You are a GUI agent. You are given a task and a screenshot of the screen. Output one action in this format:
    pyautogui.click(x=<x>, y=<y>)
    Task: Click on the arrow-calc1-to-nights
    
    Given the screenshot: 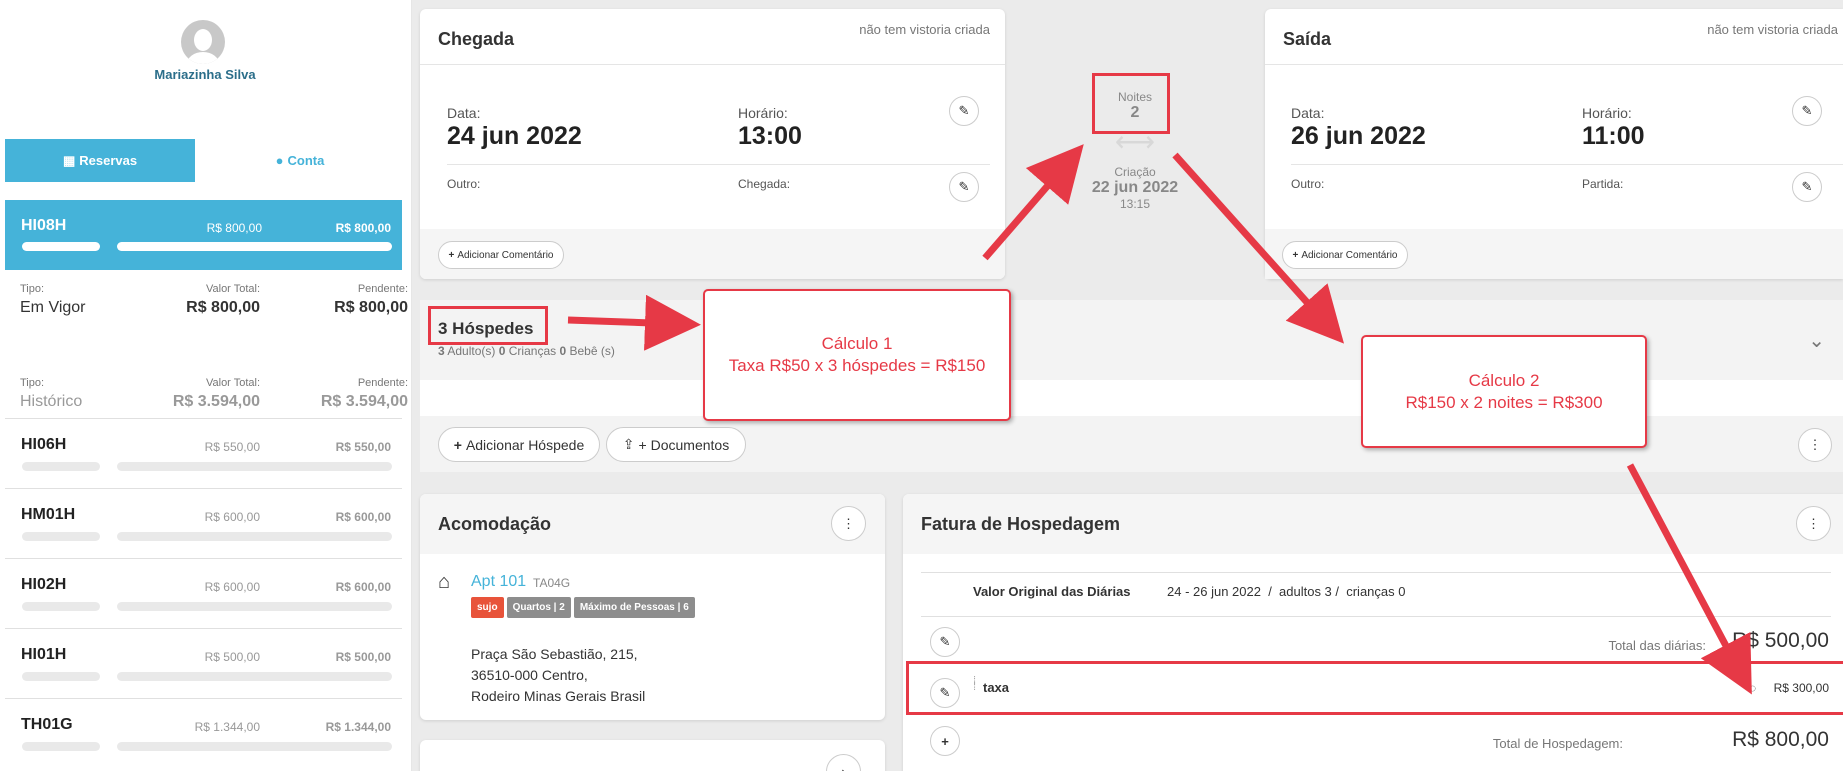 What is the action you would take?
    pyautogui.click(x=1033, y=202)
    